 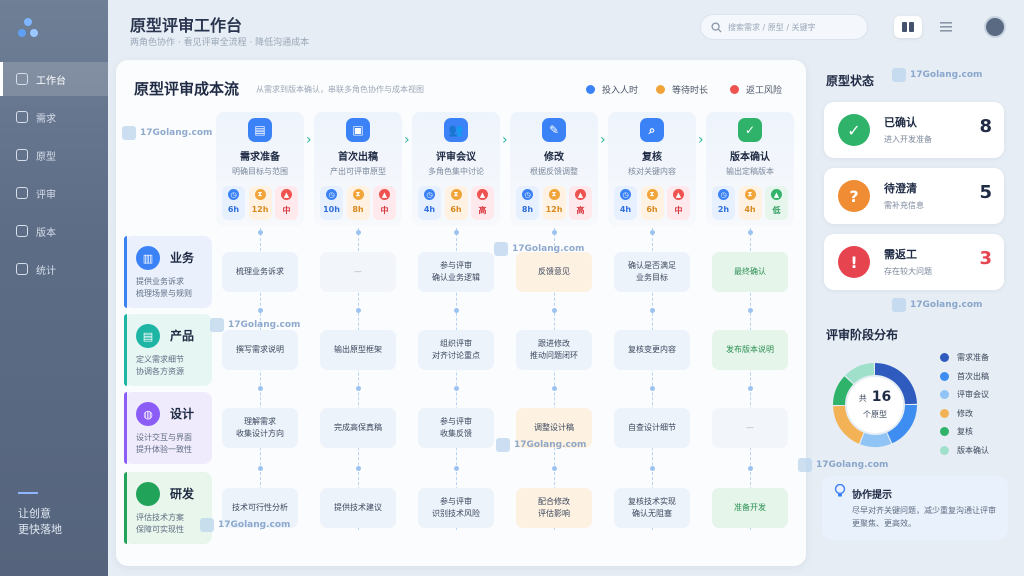 I want to click on flow-cell: 完成高保真稿, so click(x=358, y=428).